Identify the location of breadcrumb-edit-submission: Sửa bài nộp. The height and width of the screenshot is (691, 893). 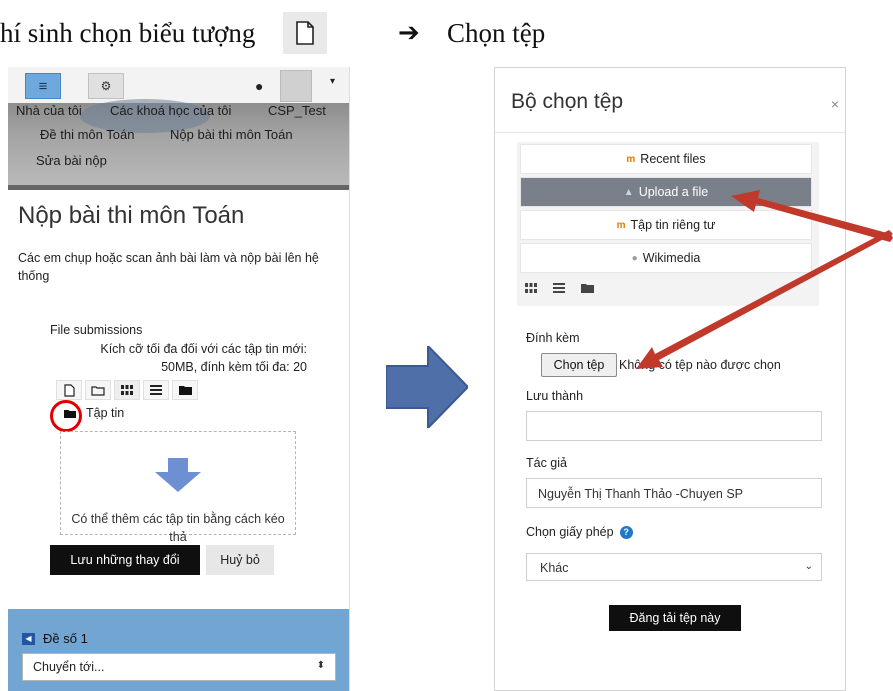
(71, 160).